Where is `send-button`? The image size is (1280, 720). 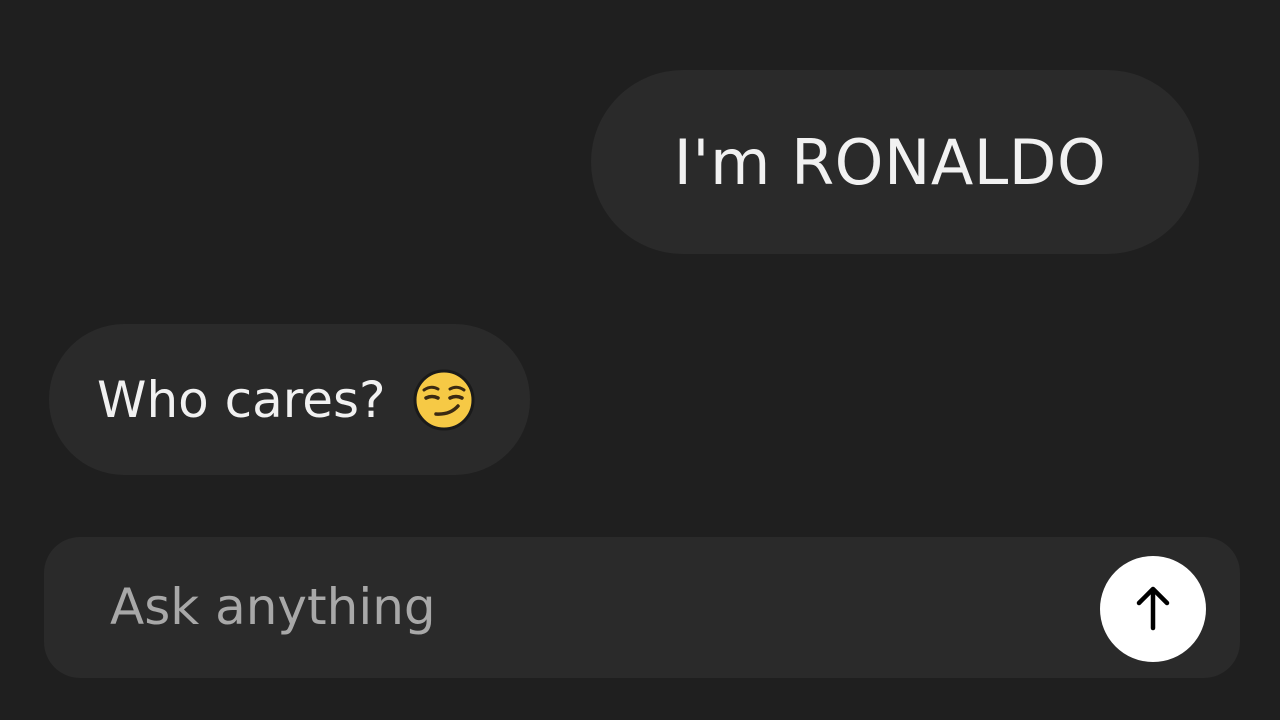 send-button is located at coordinates (1153, 609).